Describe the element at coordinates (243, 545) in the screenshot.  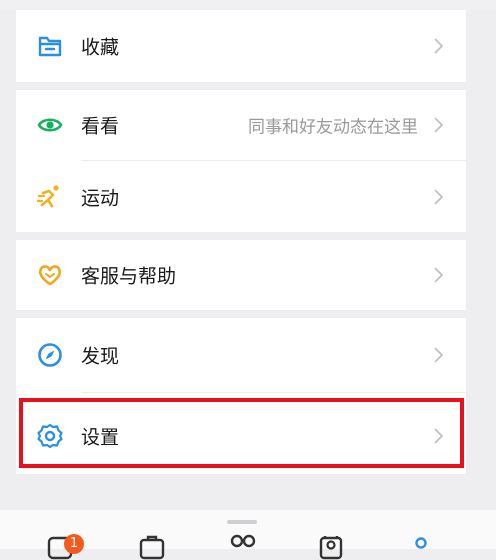
I see `apps-tab-icon` at that location.